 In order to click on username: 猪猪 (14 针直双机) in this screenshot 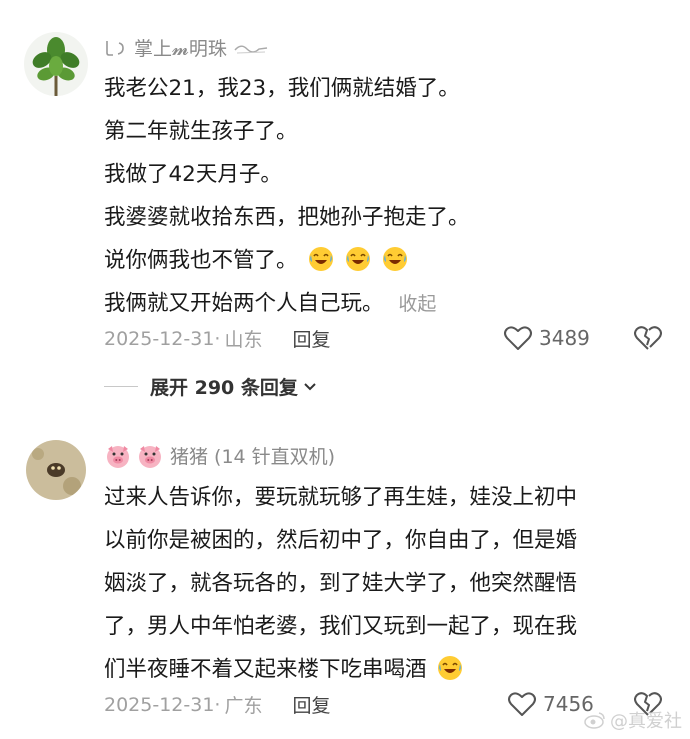, I will do `click(252, 455)`.